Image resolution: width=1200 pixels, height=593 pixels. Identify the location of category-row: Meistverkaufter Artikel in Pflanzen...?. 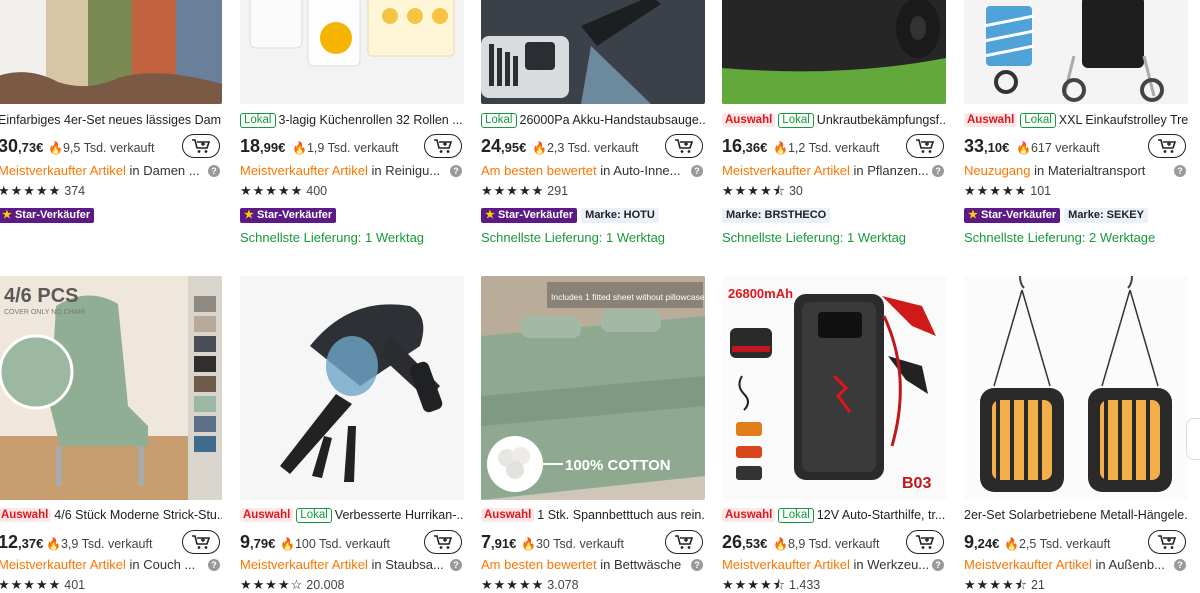
(834, 171).